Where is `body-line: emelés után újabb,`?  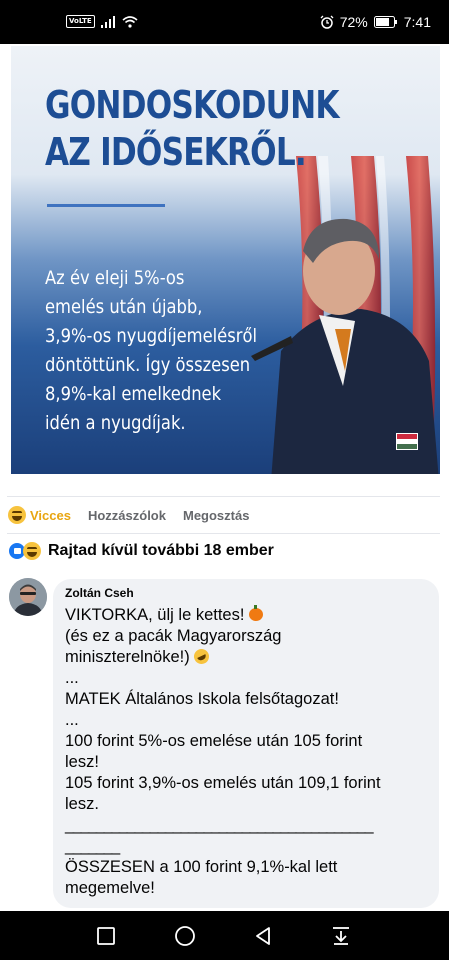
body-line: emelés után újabb, is located at coordinates (124, 307).